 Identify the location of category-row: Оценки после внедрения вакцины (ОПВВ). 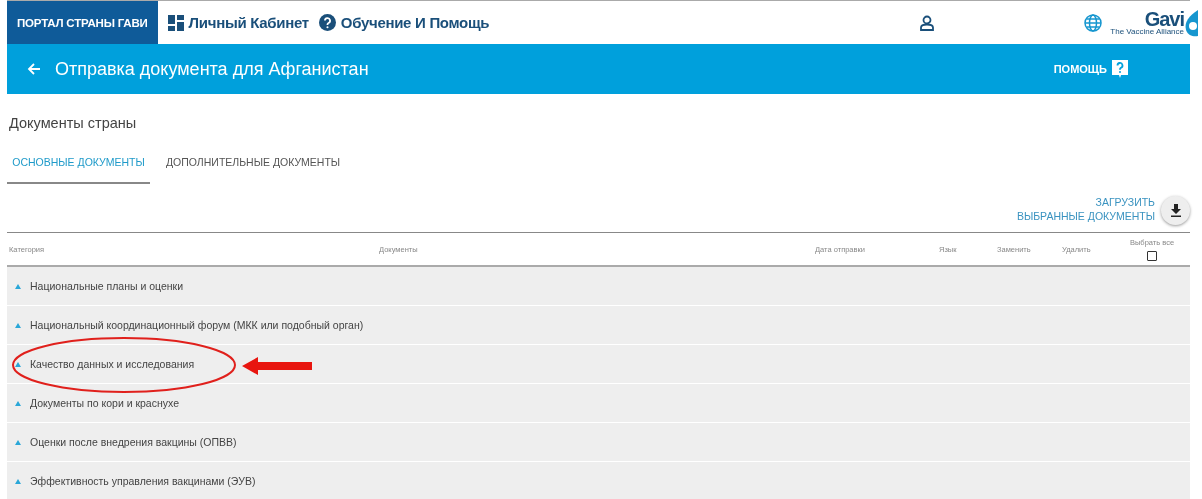
(133, 442).